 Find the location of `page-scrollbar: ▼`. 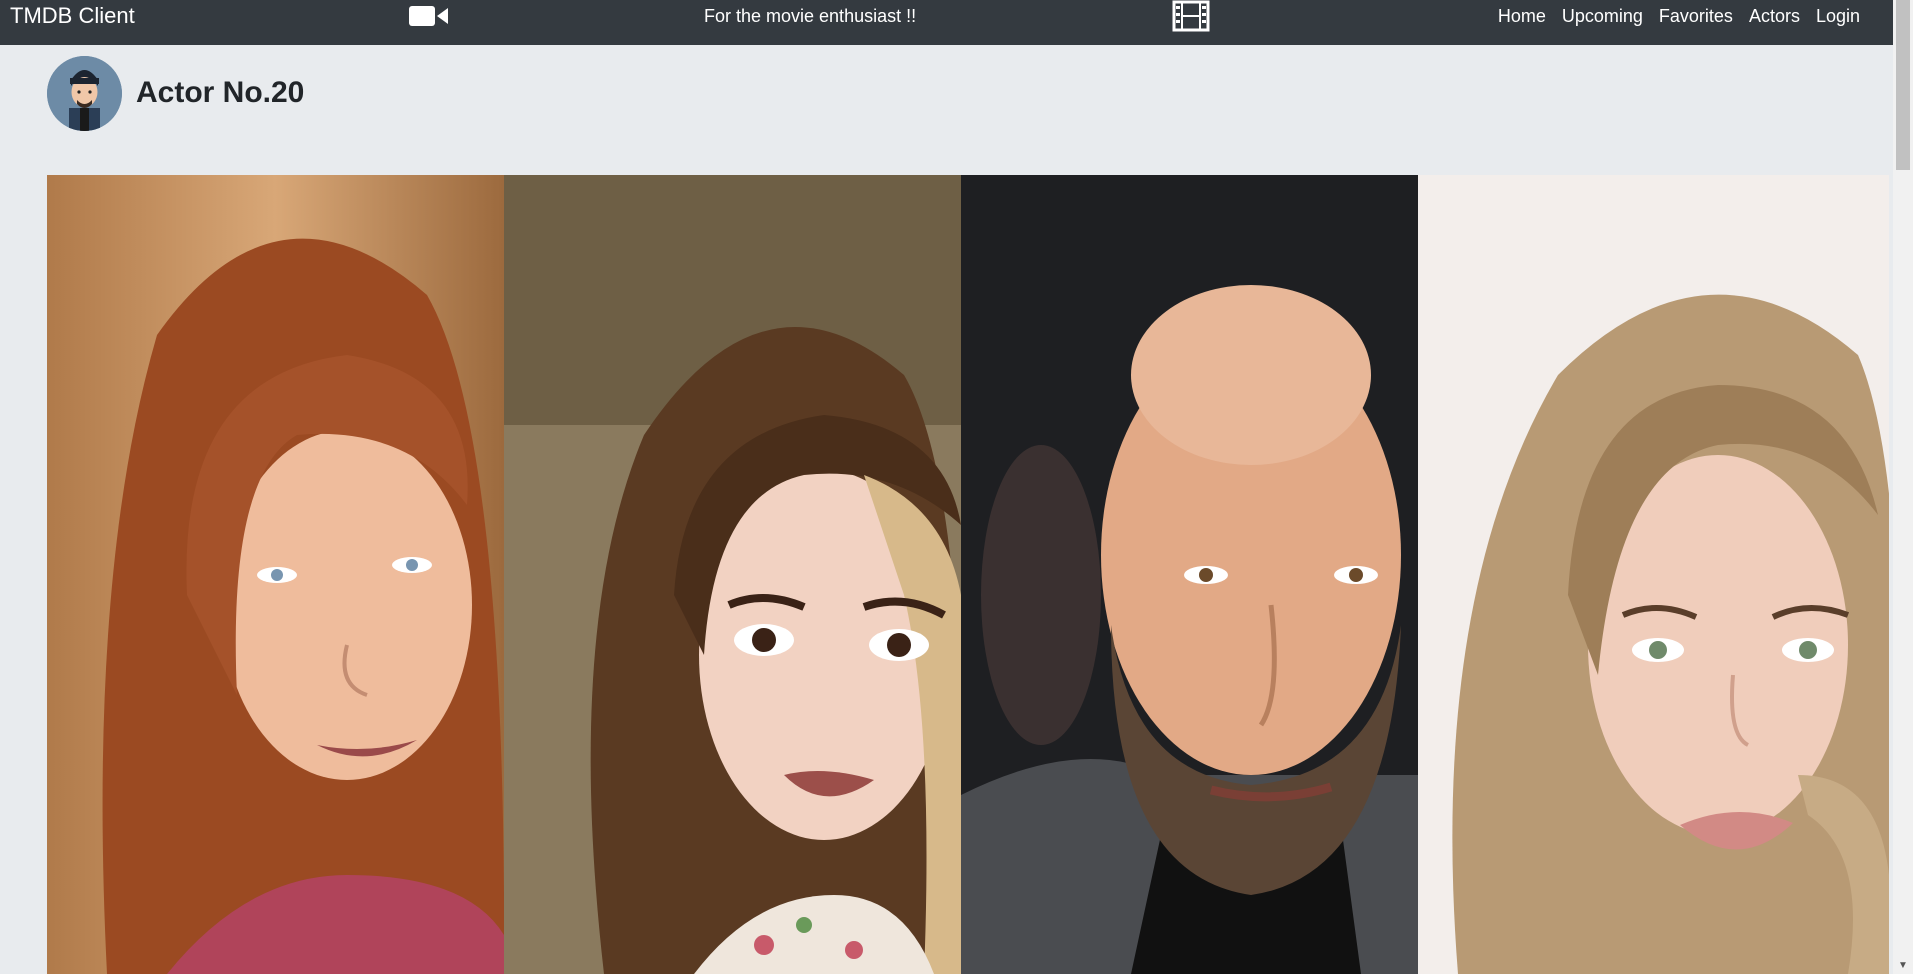

page-scrollbar: ▼ is located at coordinates (1903, 487).